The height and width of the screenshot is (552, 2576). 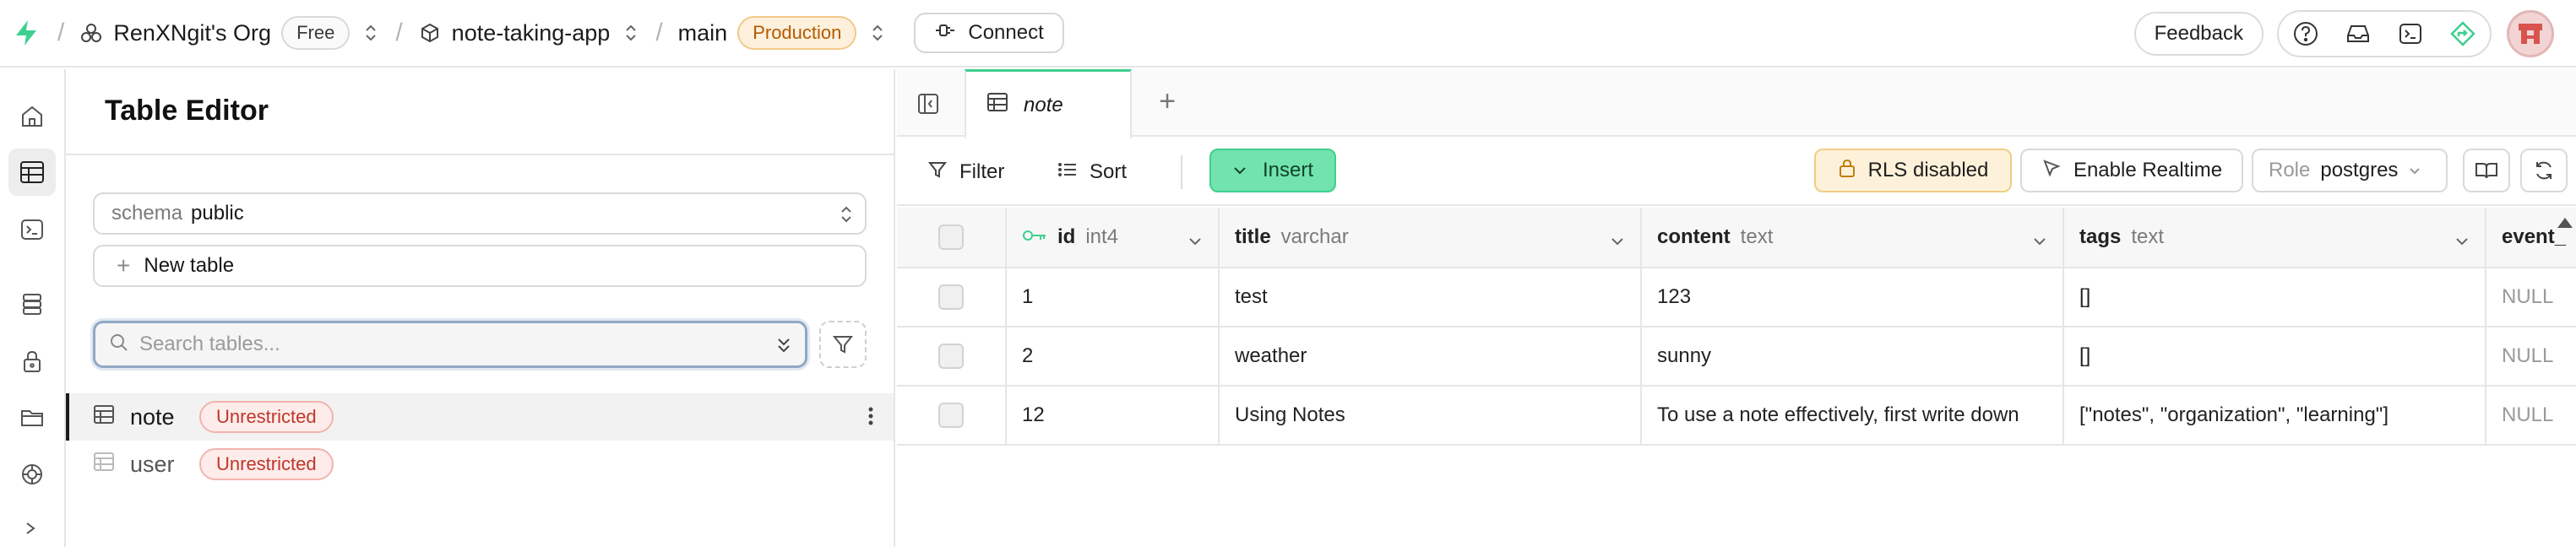 I want to click on table-name: user, so click(x=152, y=464).